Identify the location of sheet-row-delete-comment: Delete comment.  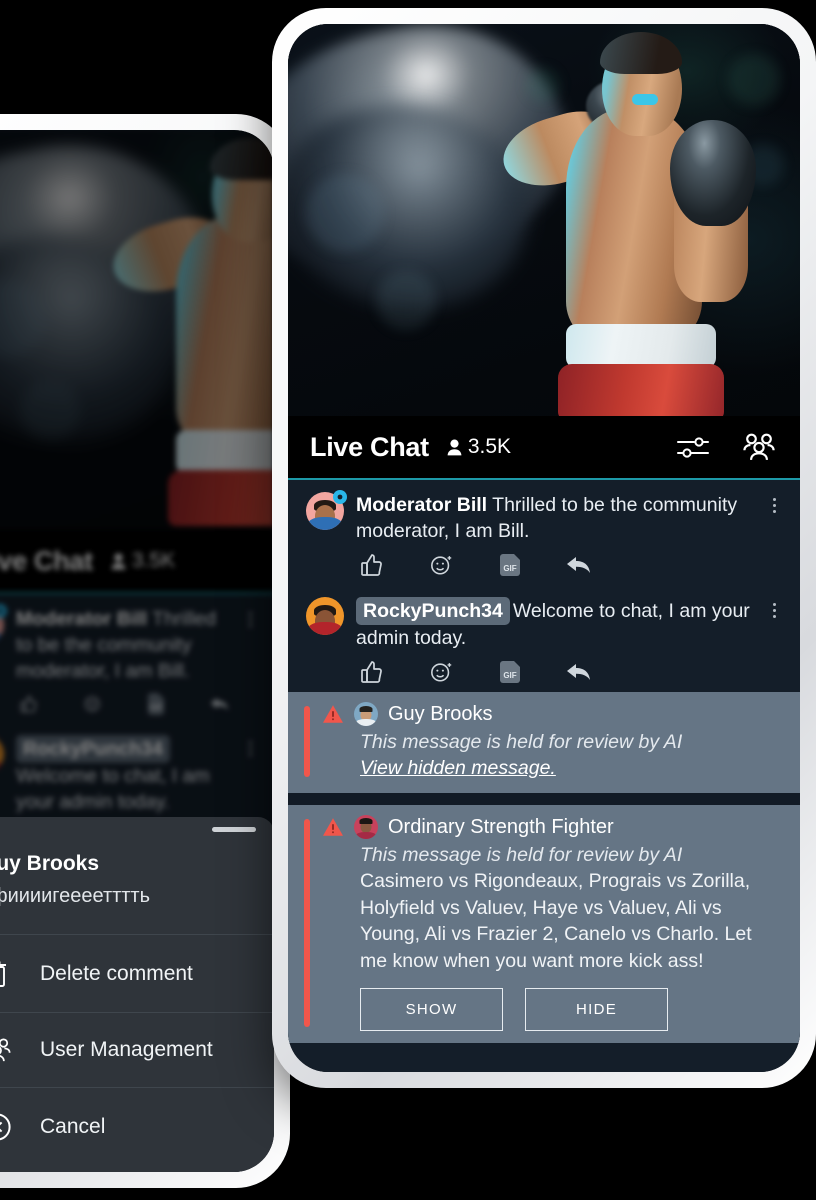
(137, 973).